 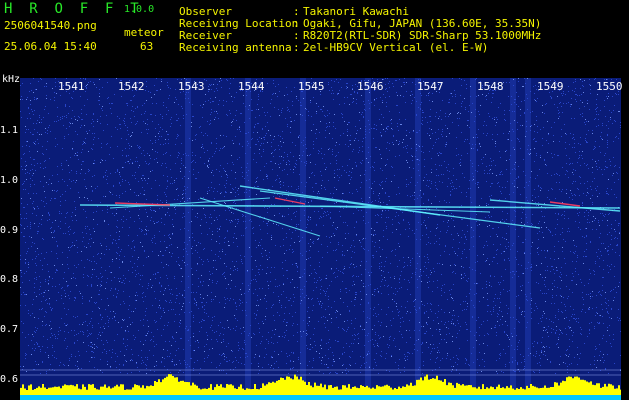 What do you see at coordinates (9, 130) in the screenshot?
I see `y-tick-label: 1.1` at bounding box center [9, 130].